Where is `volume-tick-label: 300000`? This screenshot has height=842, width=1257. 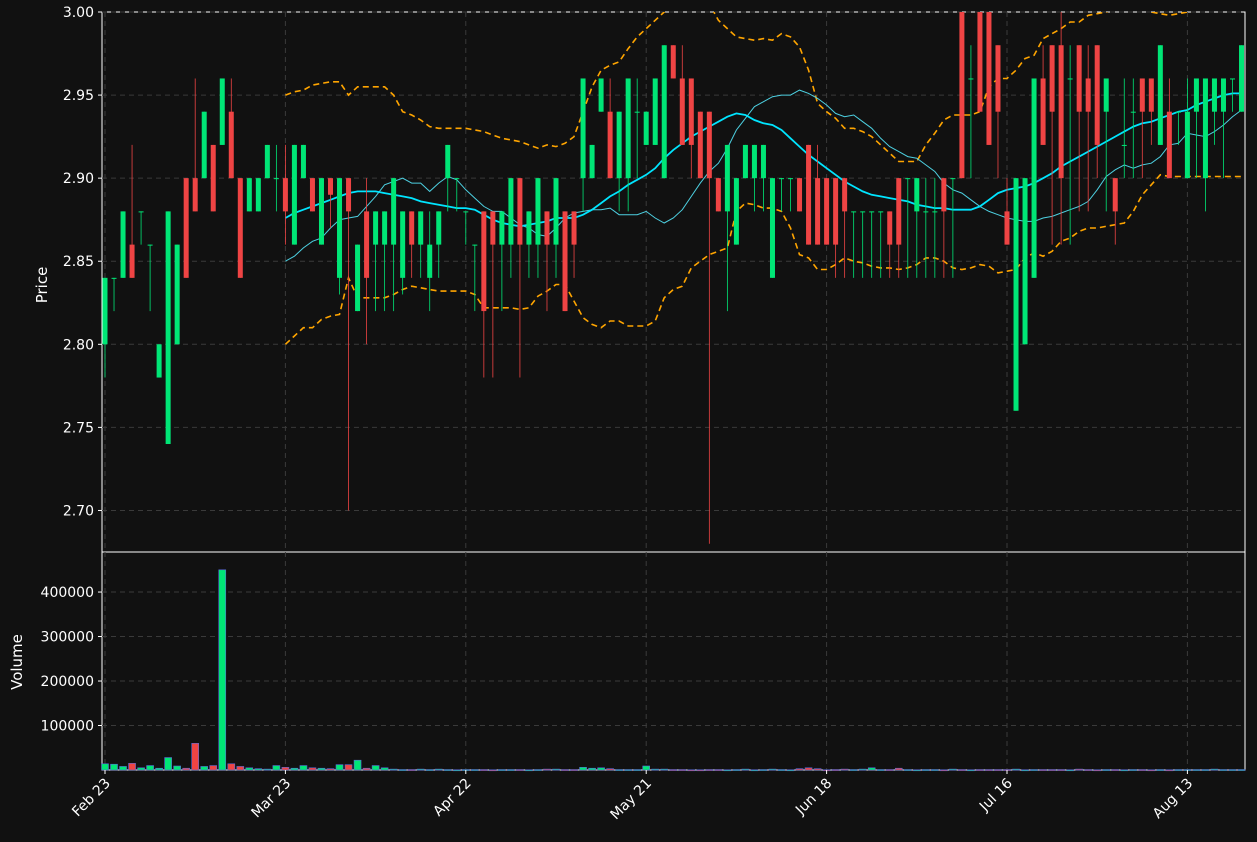 volume-tick-label: 300000 is located at coordinates (67, 638).